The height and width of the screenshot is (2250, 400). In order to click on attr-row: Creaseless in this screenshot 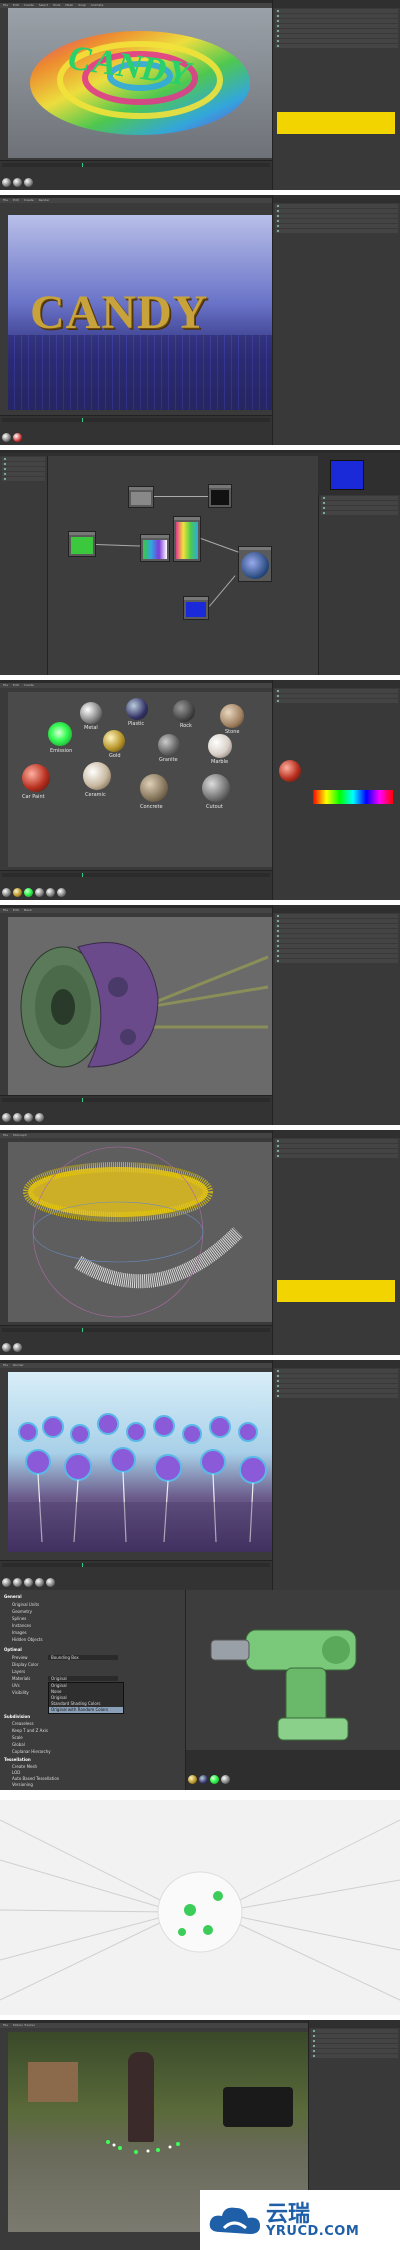, I will do `click(23, 1723)`.